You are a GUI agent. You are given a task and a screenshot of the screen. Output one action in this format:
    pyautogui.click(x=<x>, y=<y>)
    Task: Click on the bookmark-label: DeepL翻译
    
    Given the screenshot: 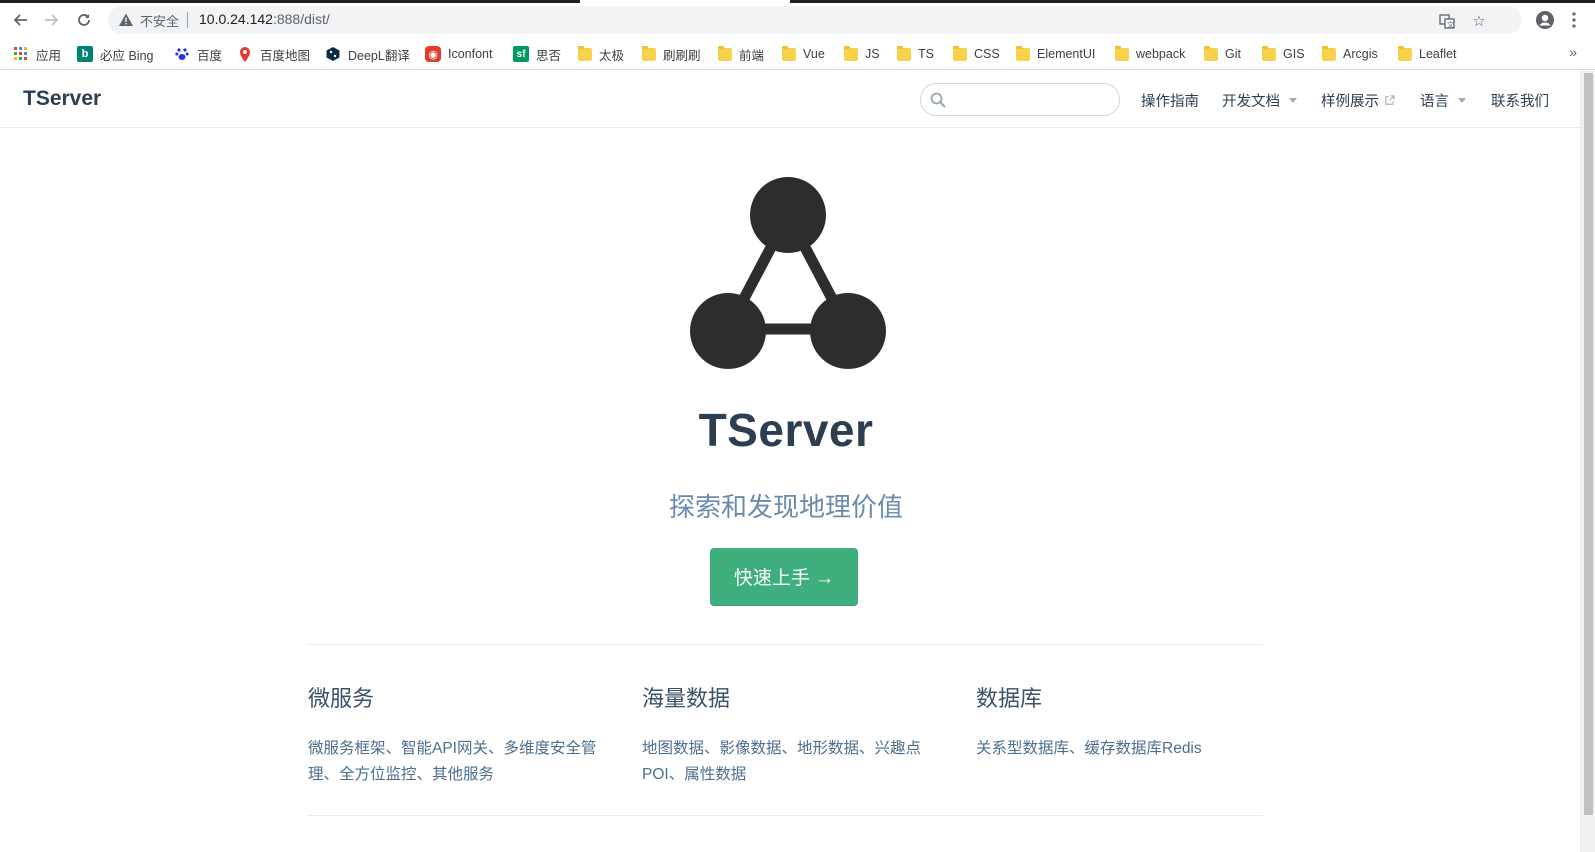 What is the action you would take?
    pyautogui.click(x=379, y=55)
    